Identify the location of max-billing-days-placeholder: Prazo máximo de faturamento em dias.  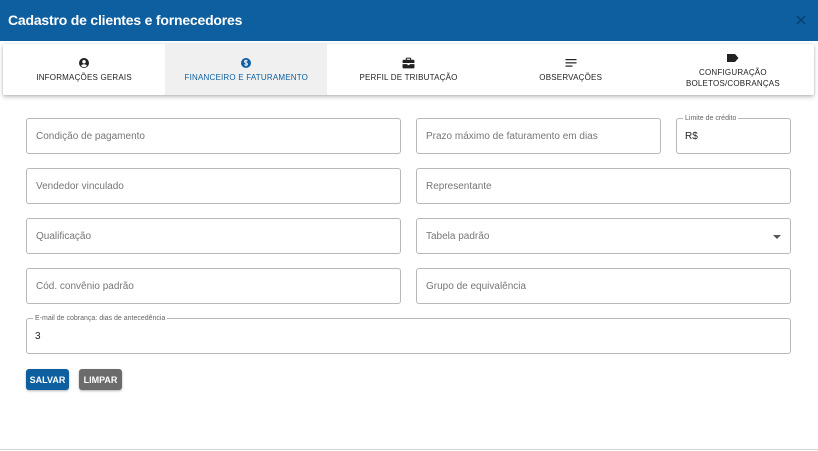
(512, 136).